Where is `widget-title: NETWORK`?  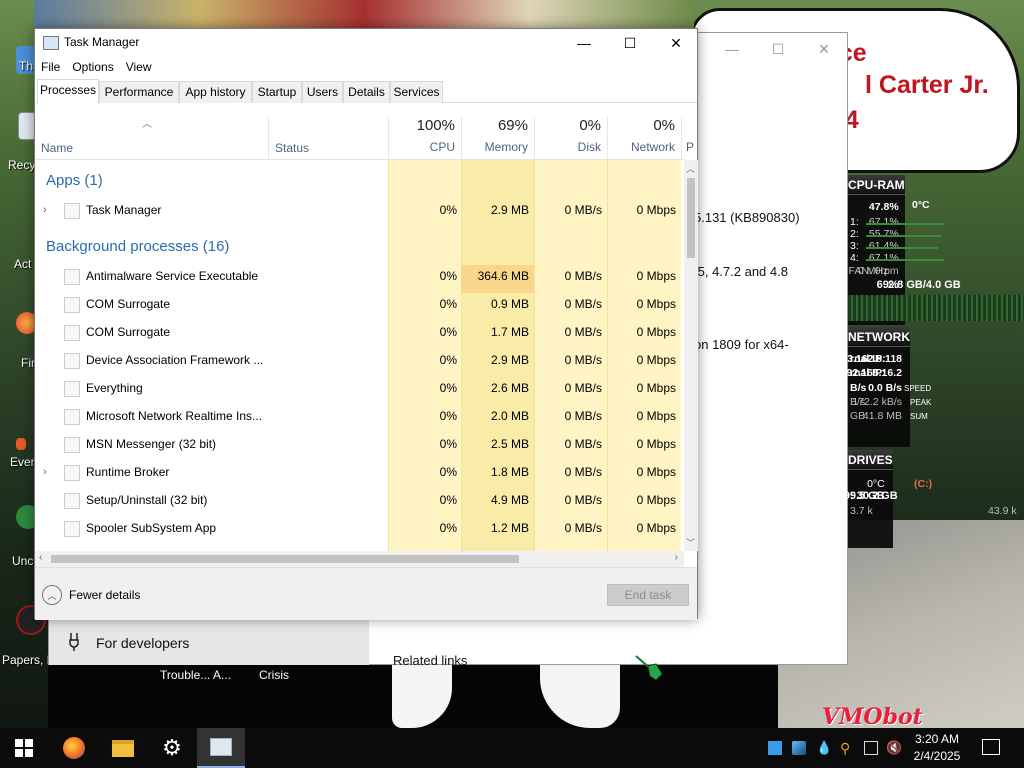 widget-title: NETWORK is located at coordinates (879, 337).